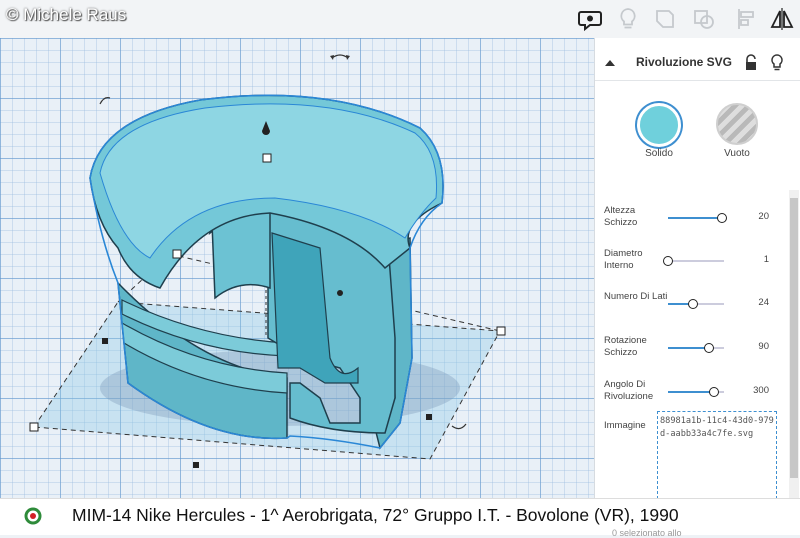 The image size is (800, 538). Describe the element at coordinates (659, 125) in the screenshot. I see `solid-mode-button` at that location.